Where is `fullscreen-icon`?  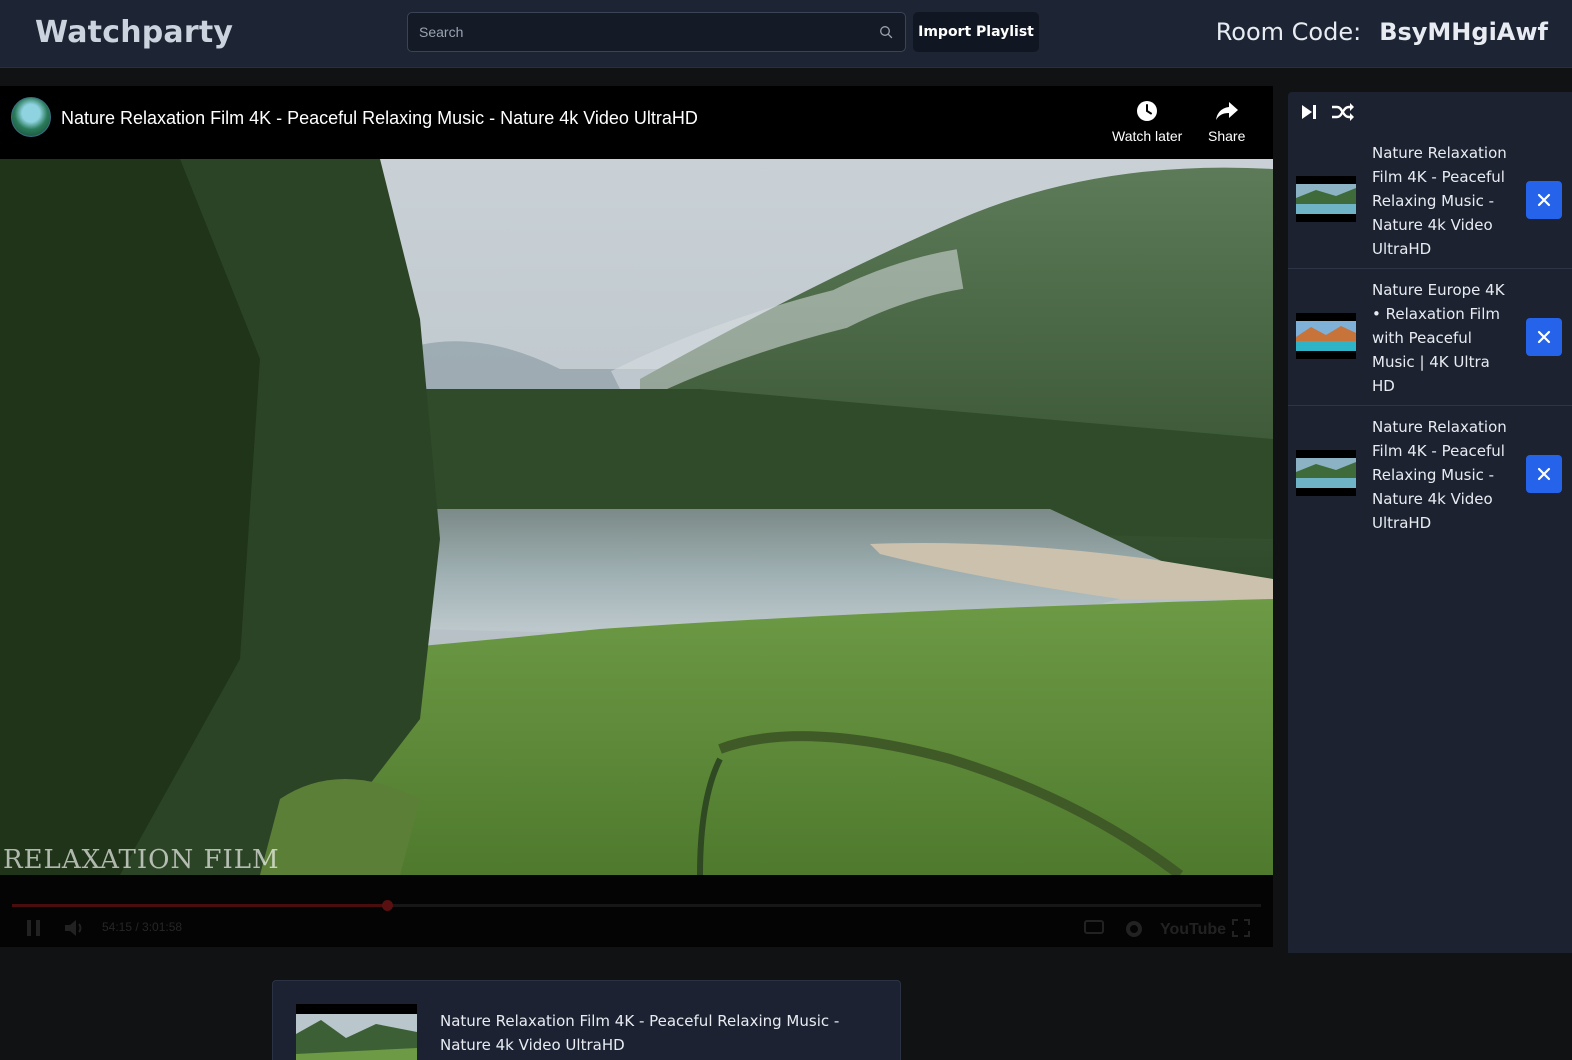
fullscreen-icon is located at coordinates (1241, 928).